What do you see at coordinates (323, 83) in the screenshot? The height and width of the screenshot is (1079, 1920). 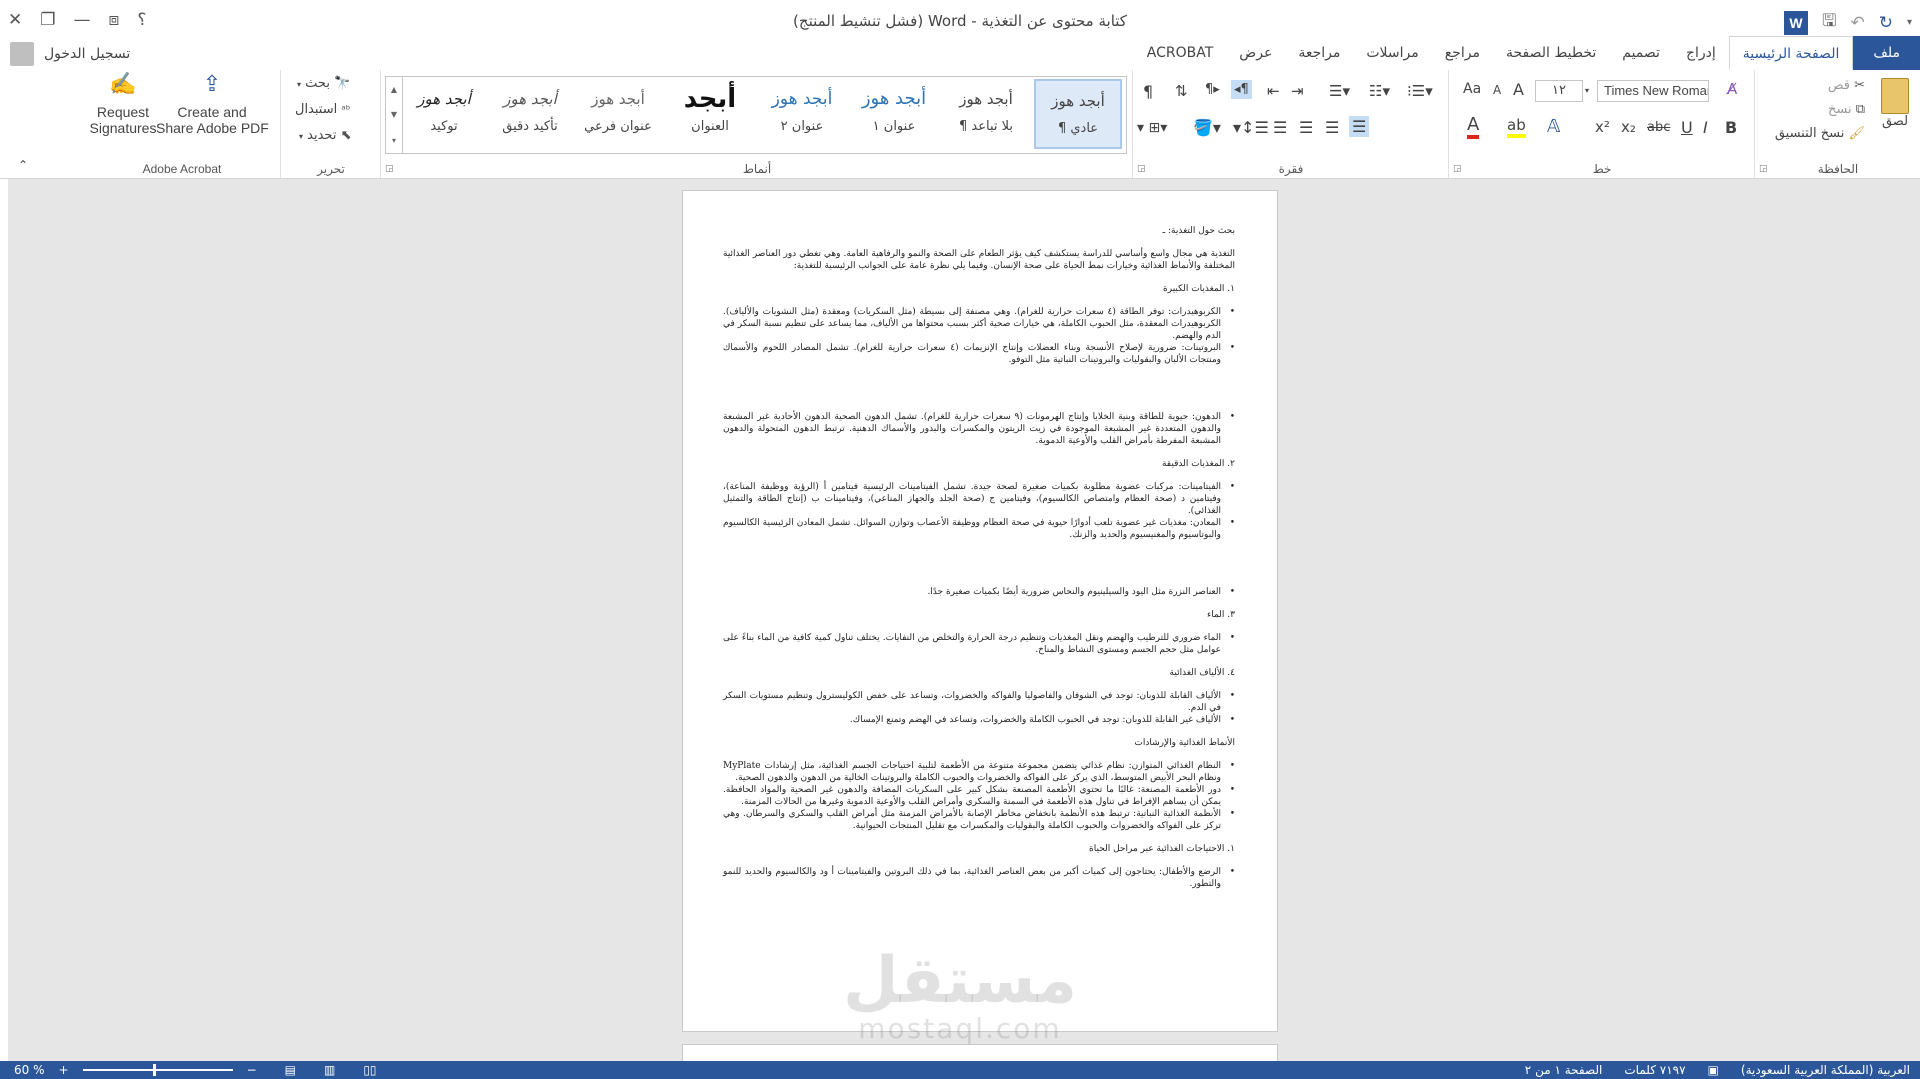 I see `find-button: 🔭 بحث ▾` at bounding box center [323, 83].